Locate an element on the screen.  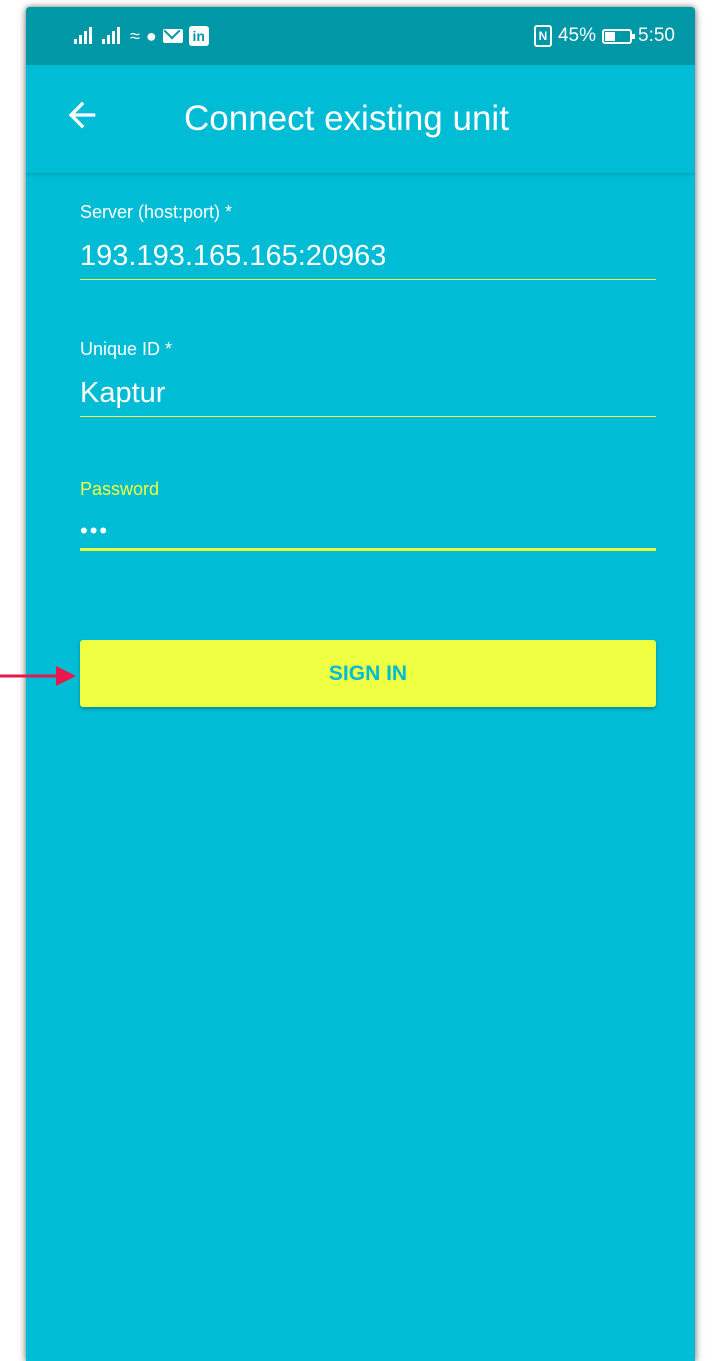
status-icons-right: N 45% 5:50 is located at coordinates (604, 36).